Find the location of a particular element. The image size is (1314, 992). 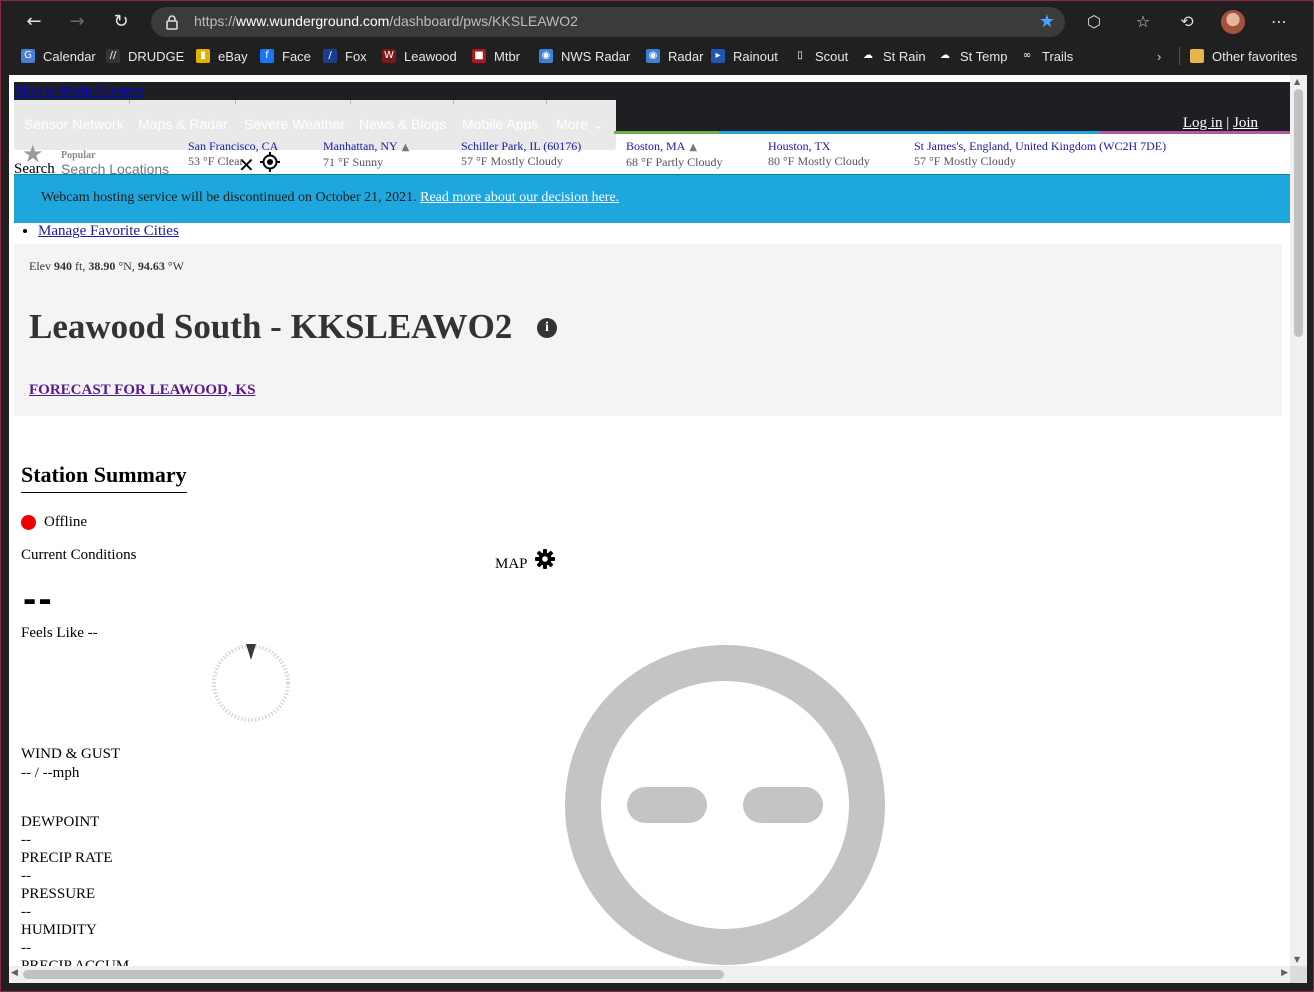

auth-links: Log in | Join is located at coordinates (1220, 123).